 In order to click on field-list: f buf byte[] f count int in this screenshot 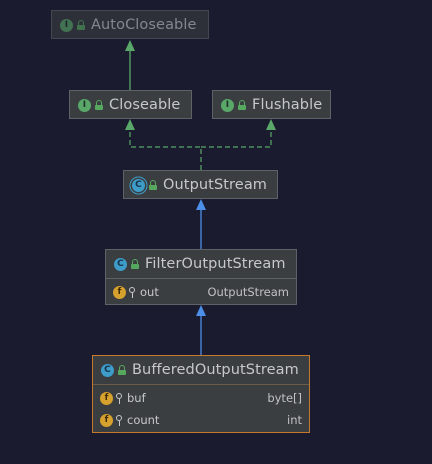, I will do `click(201, 409)`.